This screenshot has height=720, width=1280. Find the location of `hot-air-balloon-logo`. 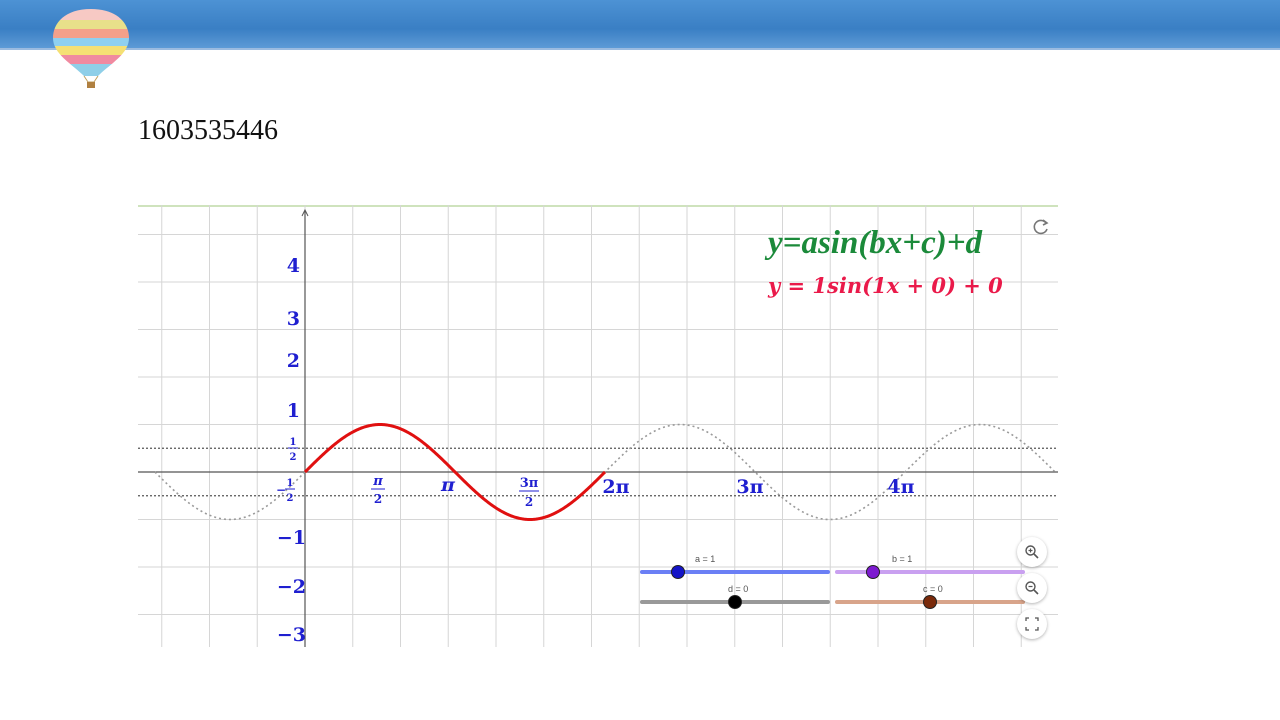

hot-air-balloon-logo is located at coordinates (91, 48).